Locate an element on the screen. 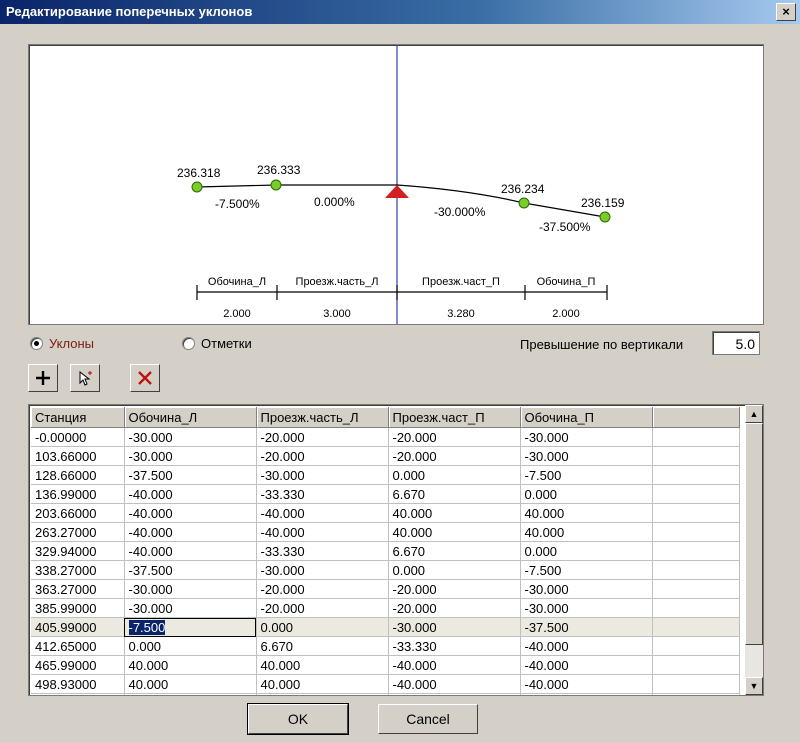  table-row: 363.27000 -30.000 -20.000 -20.000 -30.000 is located at coordinates (385, 589).